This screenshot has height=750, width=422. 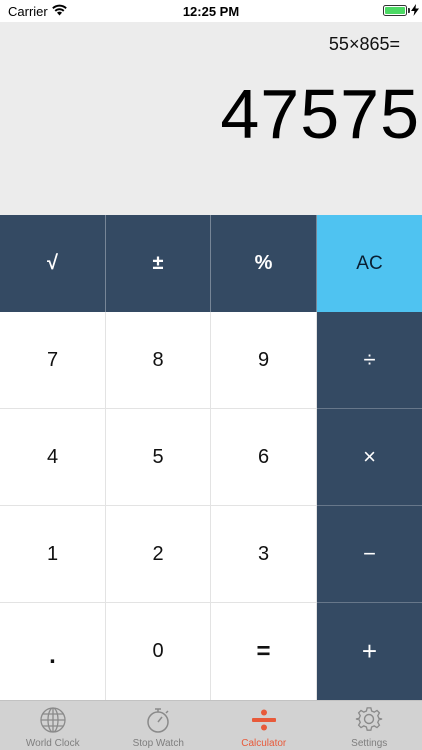 What do you see at coordinates (53, 263) in the screenshot?
I see `sqrt-button: √` at bounding box center [53, 263].